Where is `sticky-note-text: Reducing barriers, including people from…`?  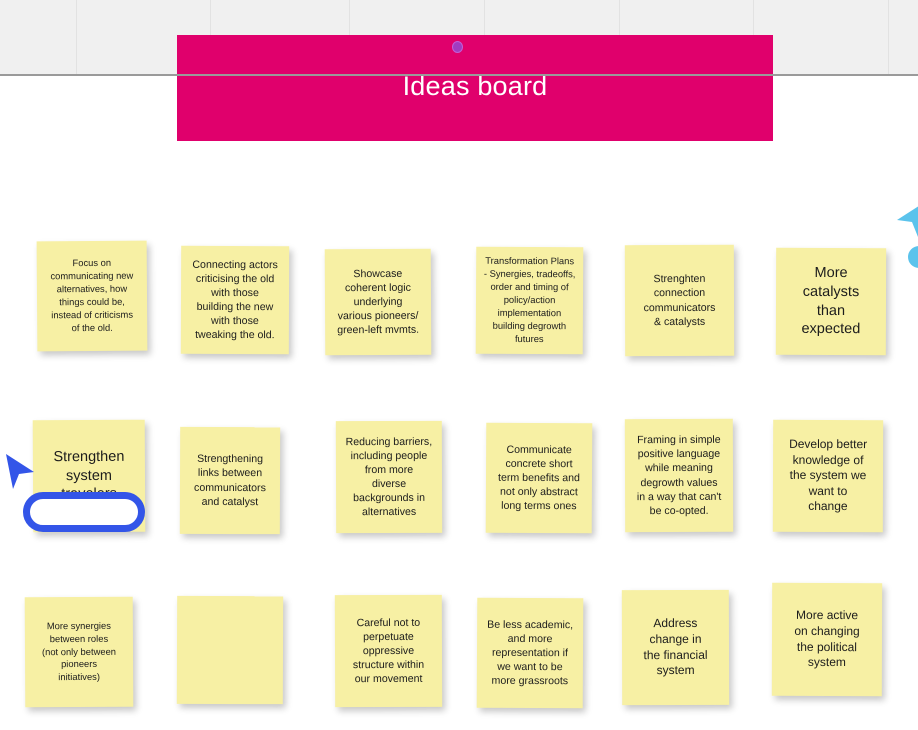
sticky-note-text: Reducing barriers, including people from… is located at coordinates (389, 477).